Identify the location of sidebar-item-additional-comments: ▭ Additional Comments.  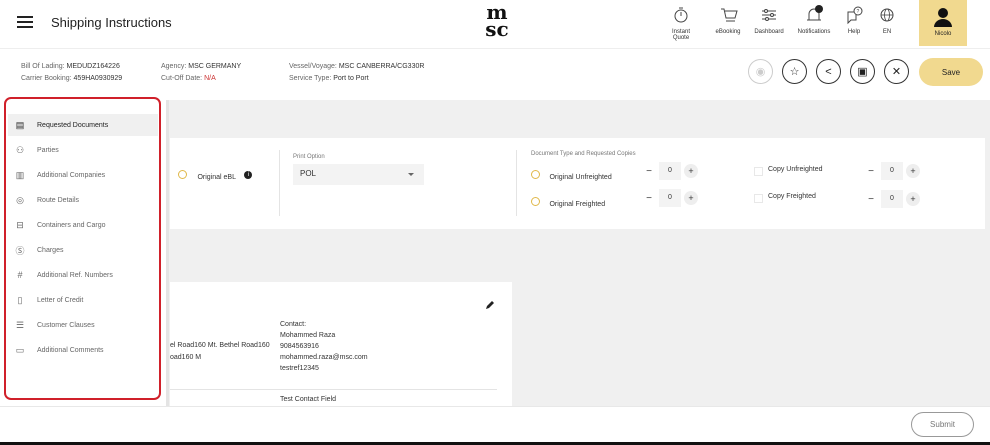
(83, 350).